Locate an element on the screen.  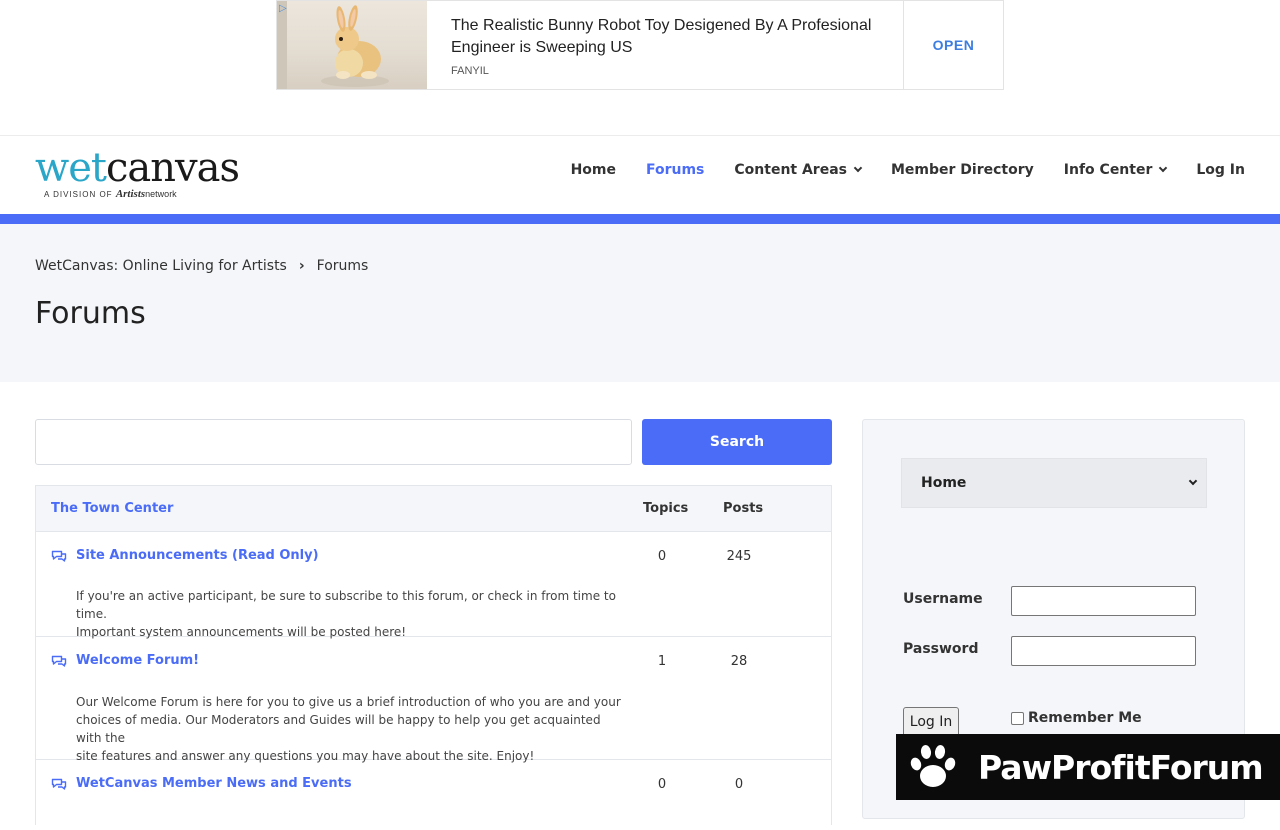
username-field is located at coordinates (1103, 601).